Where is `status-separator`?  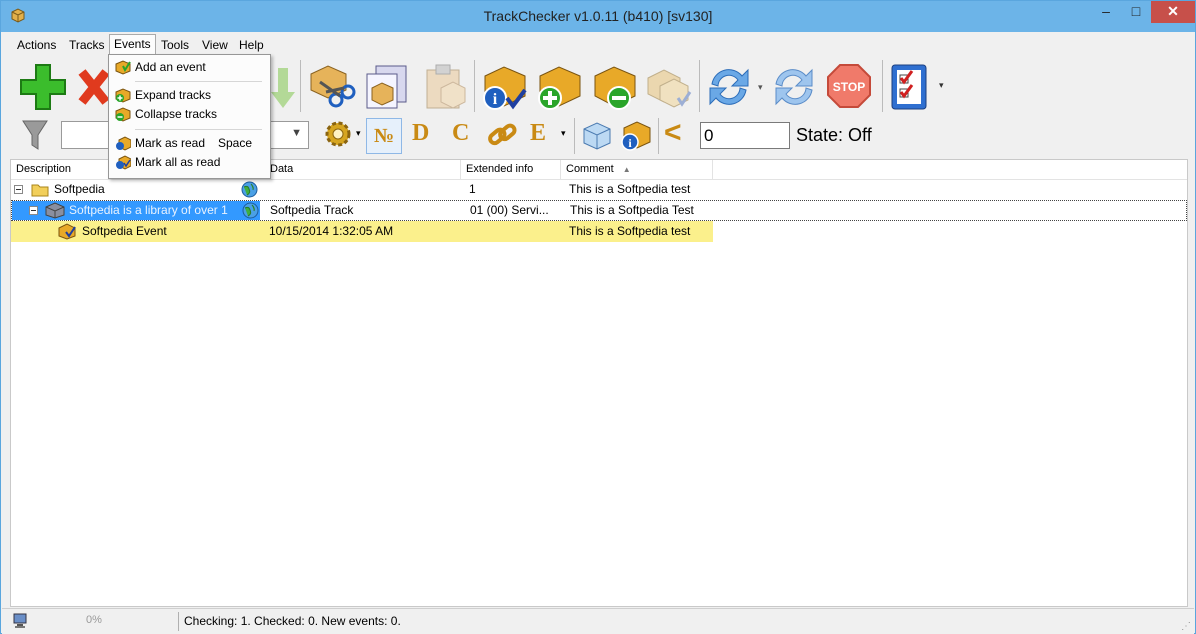
status-separator is located at coordinates (178, 621).